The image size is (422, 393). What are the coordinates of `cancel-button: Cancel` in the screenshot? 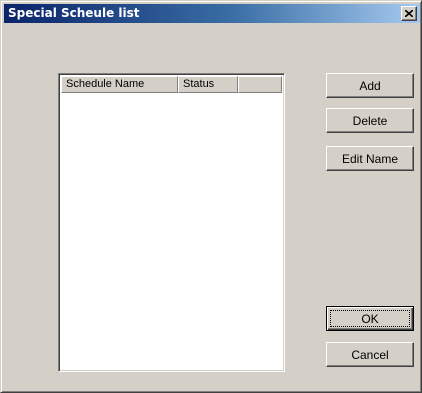 It's located at (370, 354).